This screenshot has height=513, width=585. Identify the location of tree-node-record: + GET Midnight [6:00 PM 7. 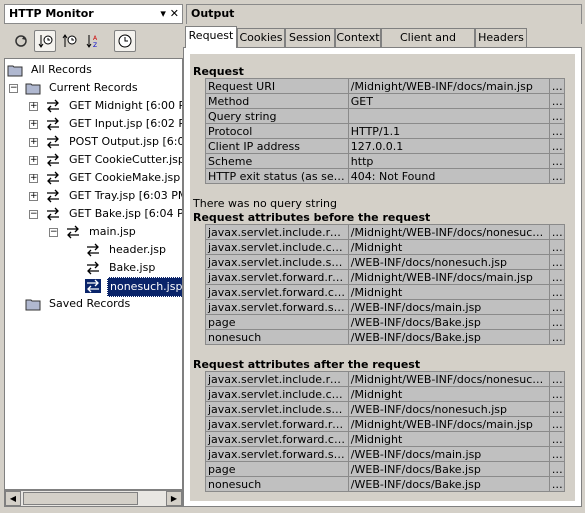
(94, 106).